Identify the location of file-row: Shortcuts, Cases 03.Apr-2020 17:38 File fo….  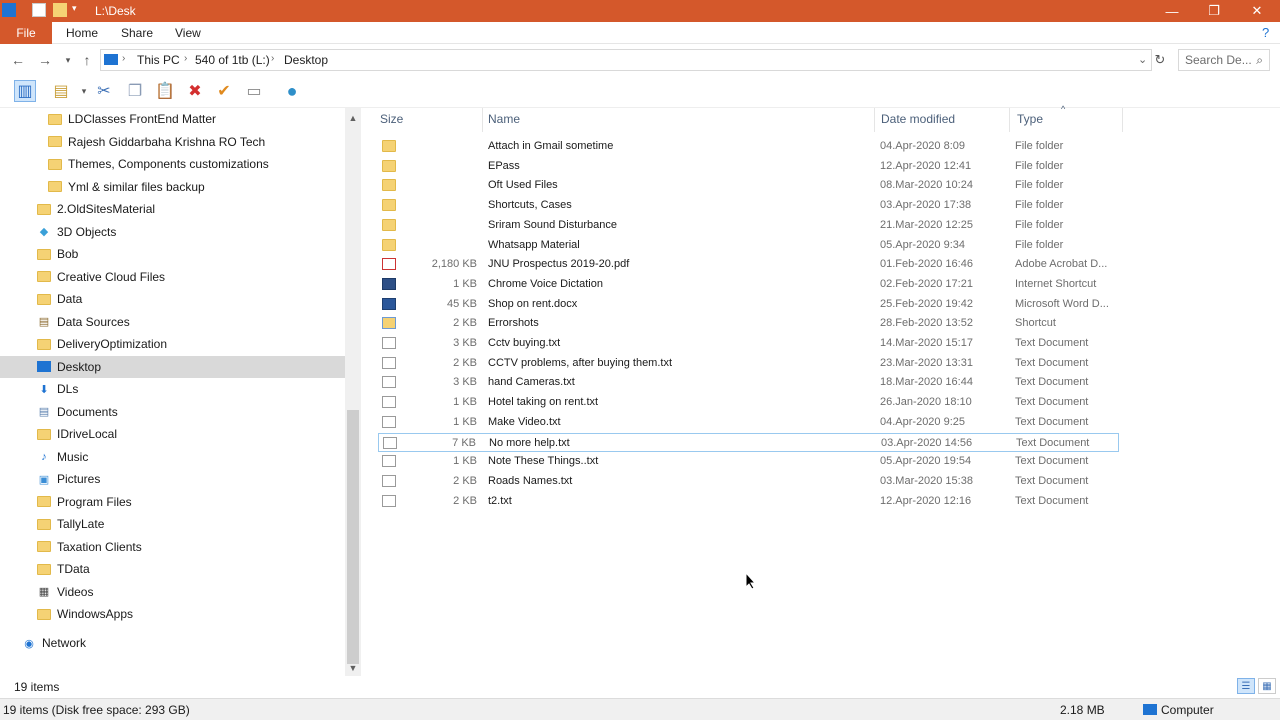
(748, 205).